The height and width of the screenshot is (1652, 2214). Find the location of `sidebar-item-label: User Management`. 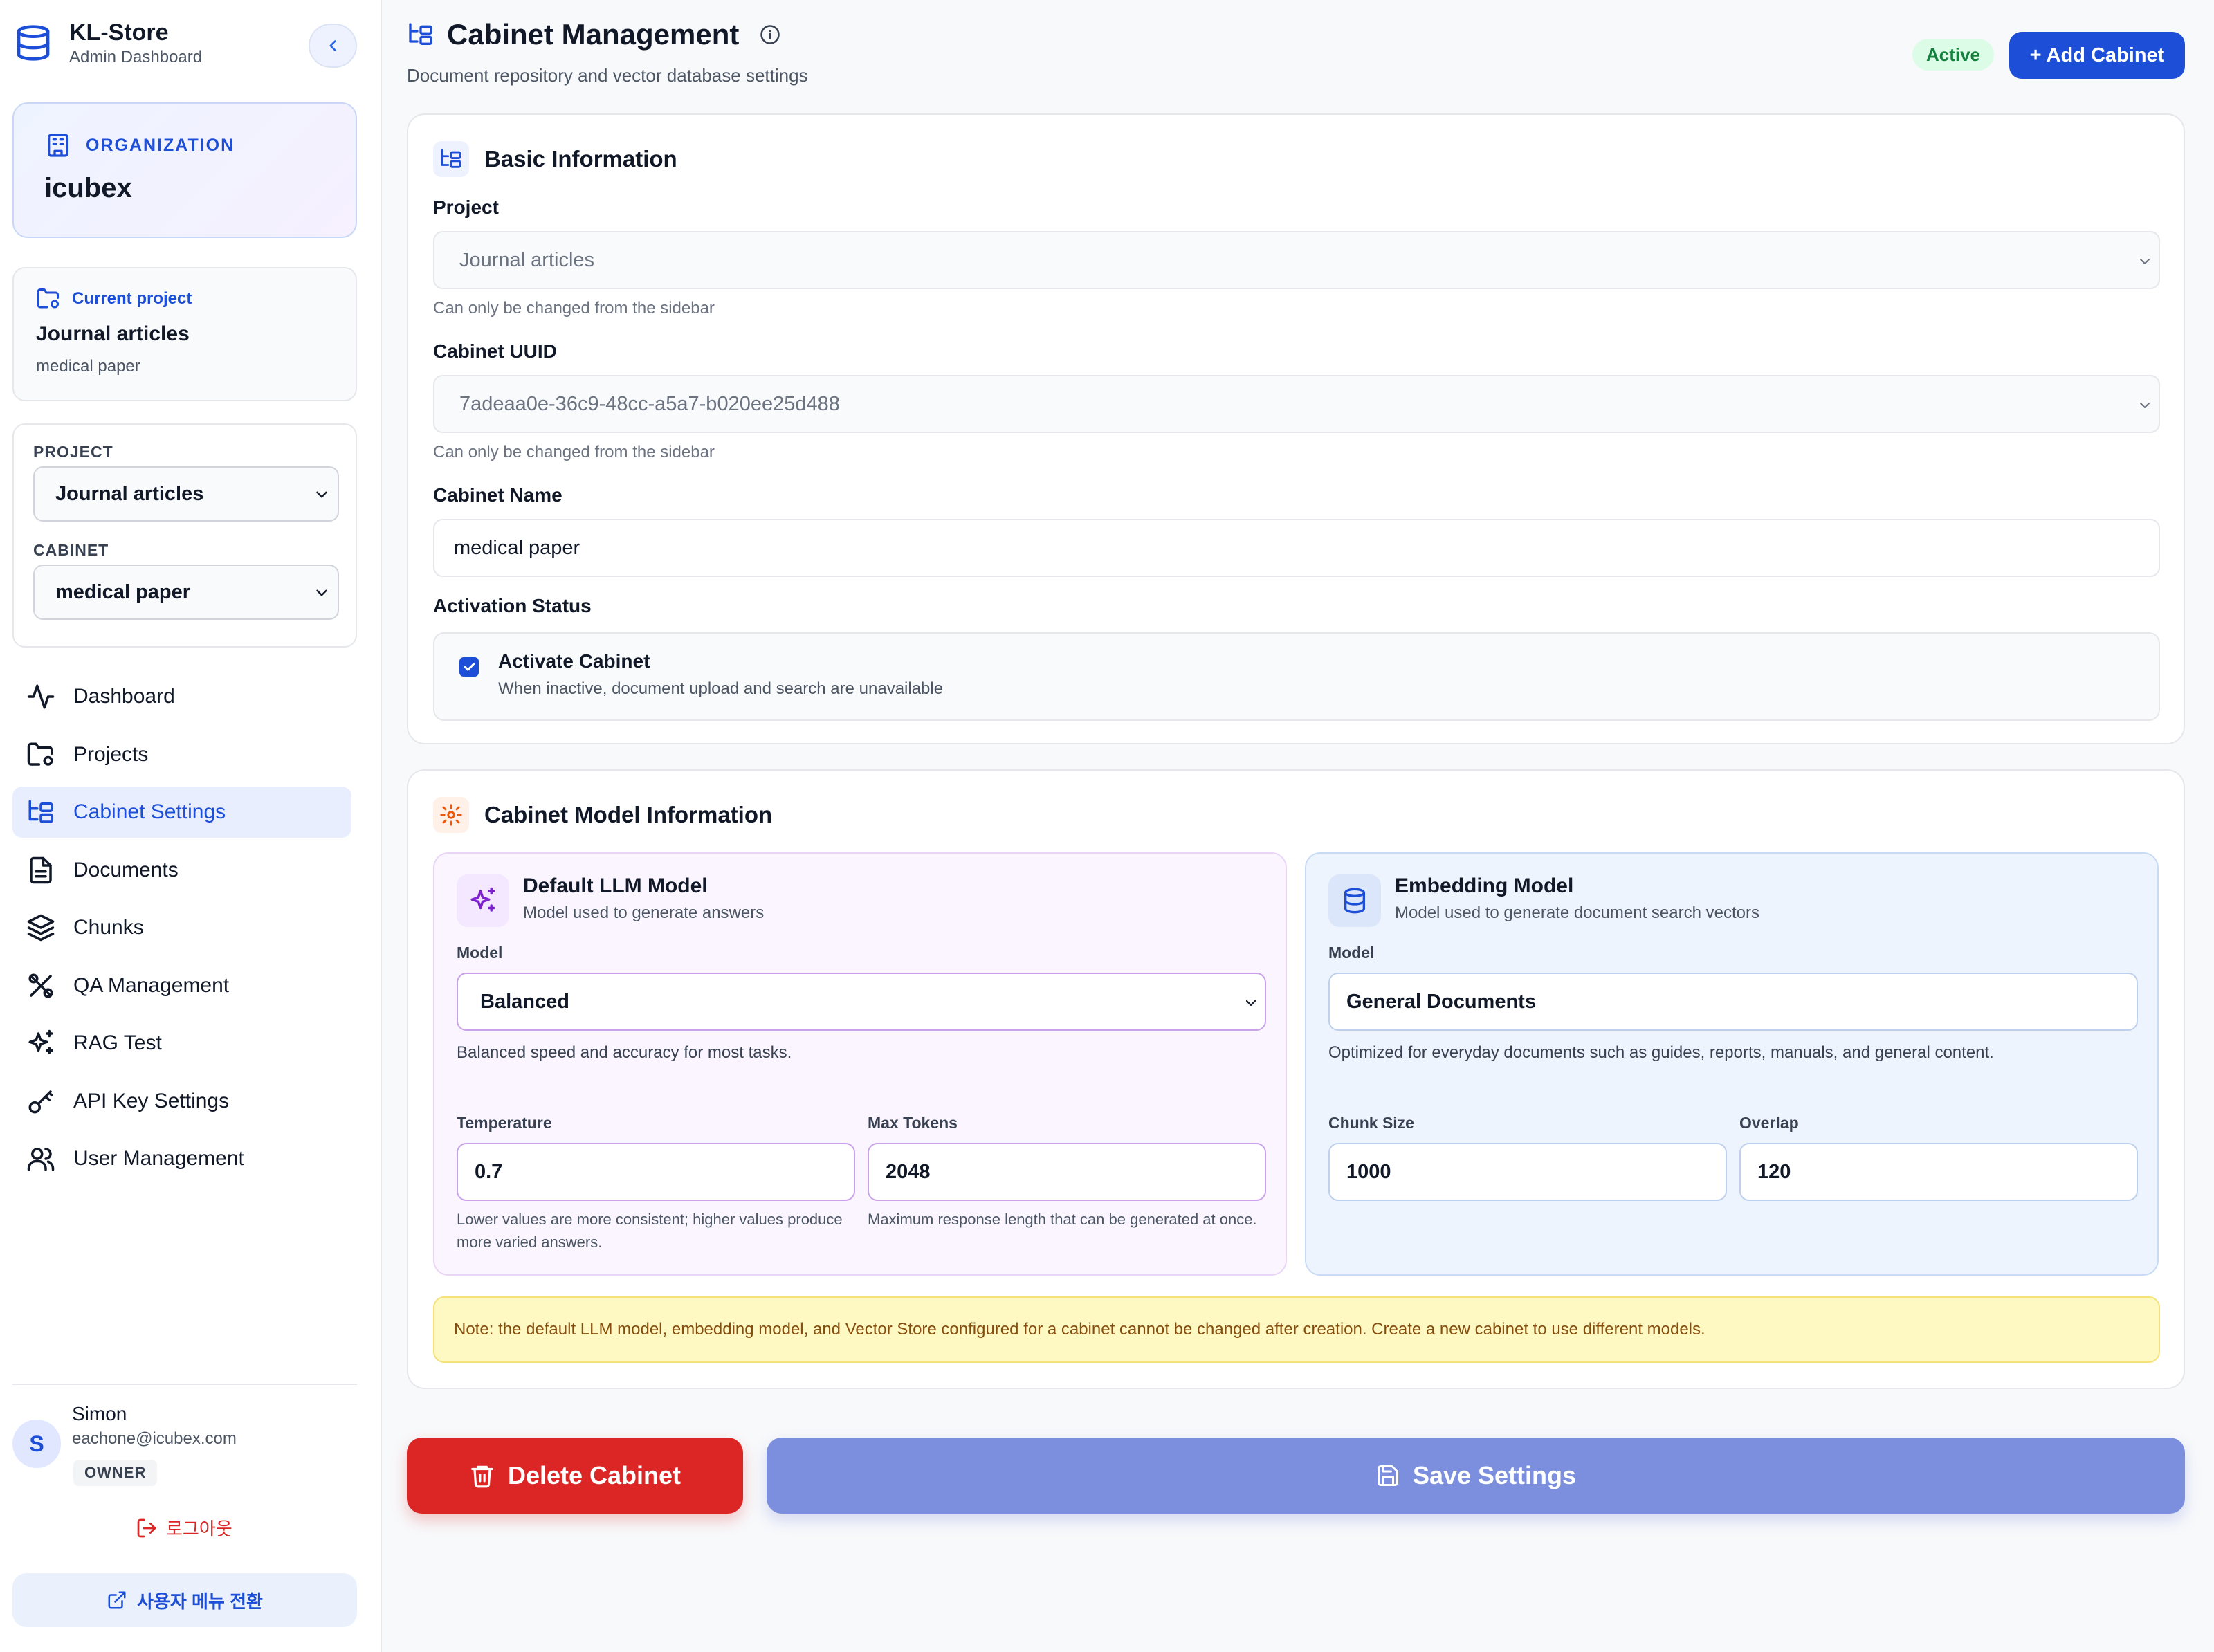

sidebar-item-label: User Management is located at coordinates (158, 1158).